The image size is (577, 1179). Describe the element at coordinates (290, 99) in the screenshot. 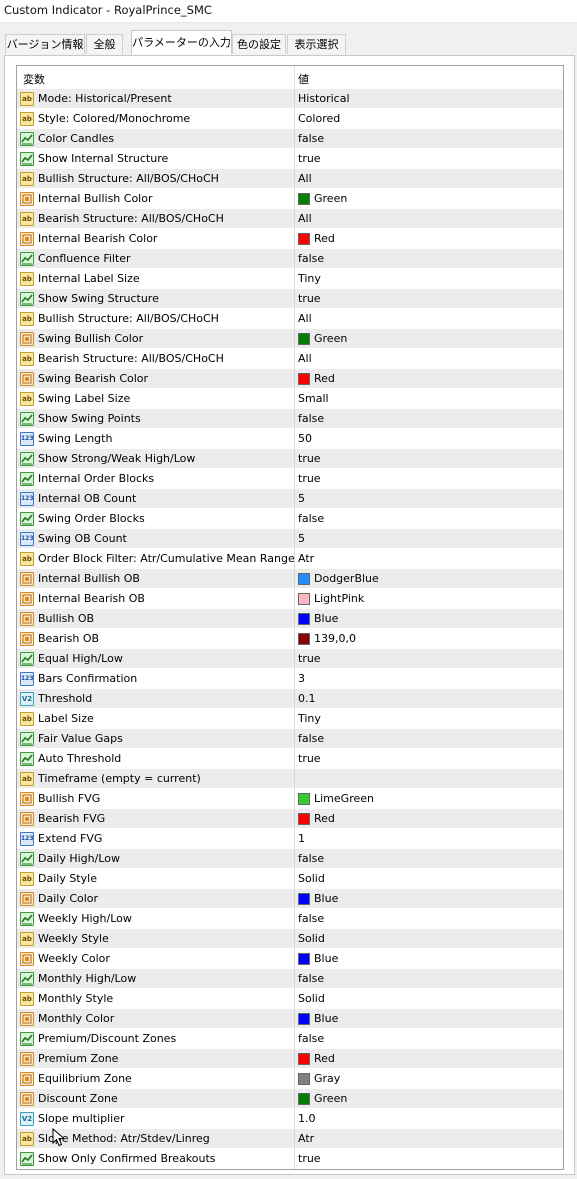

I see `parameter-row: ab Mode: Historical/Present Historical` at that location.